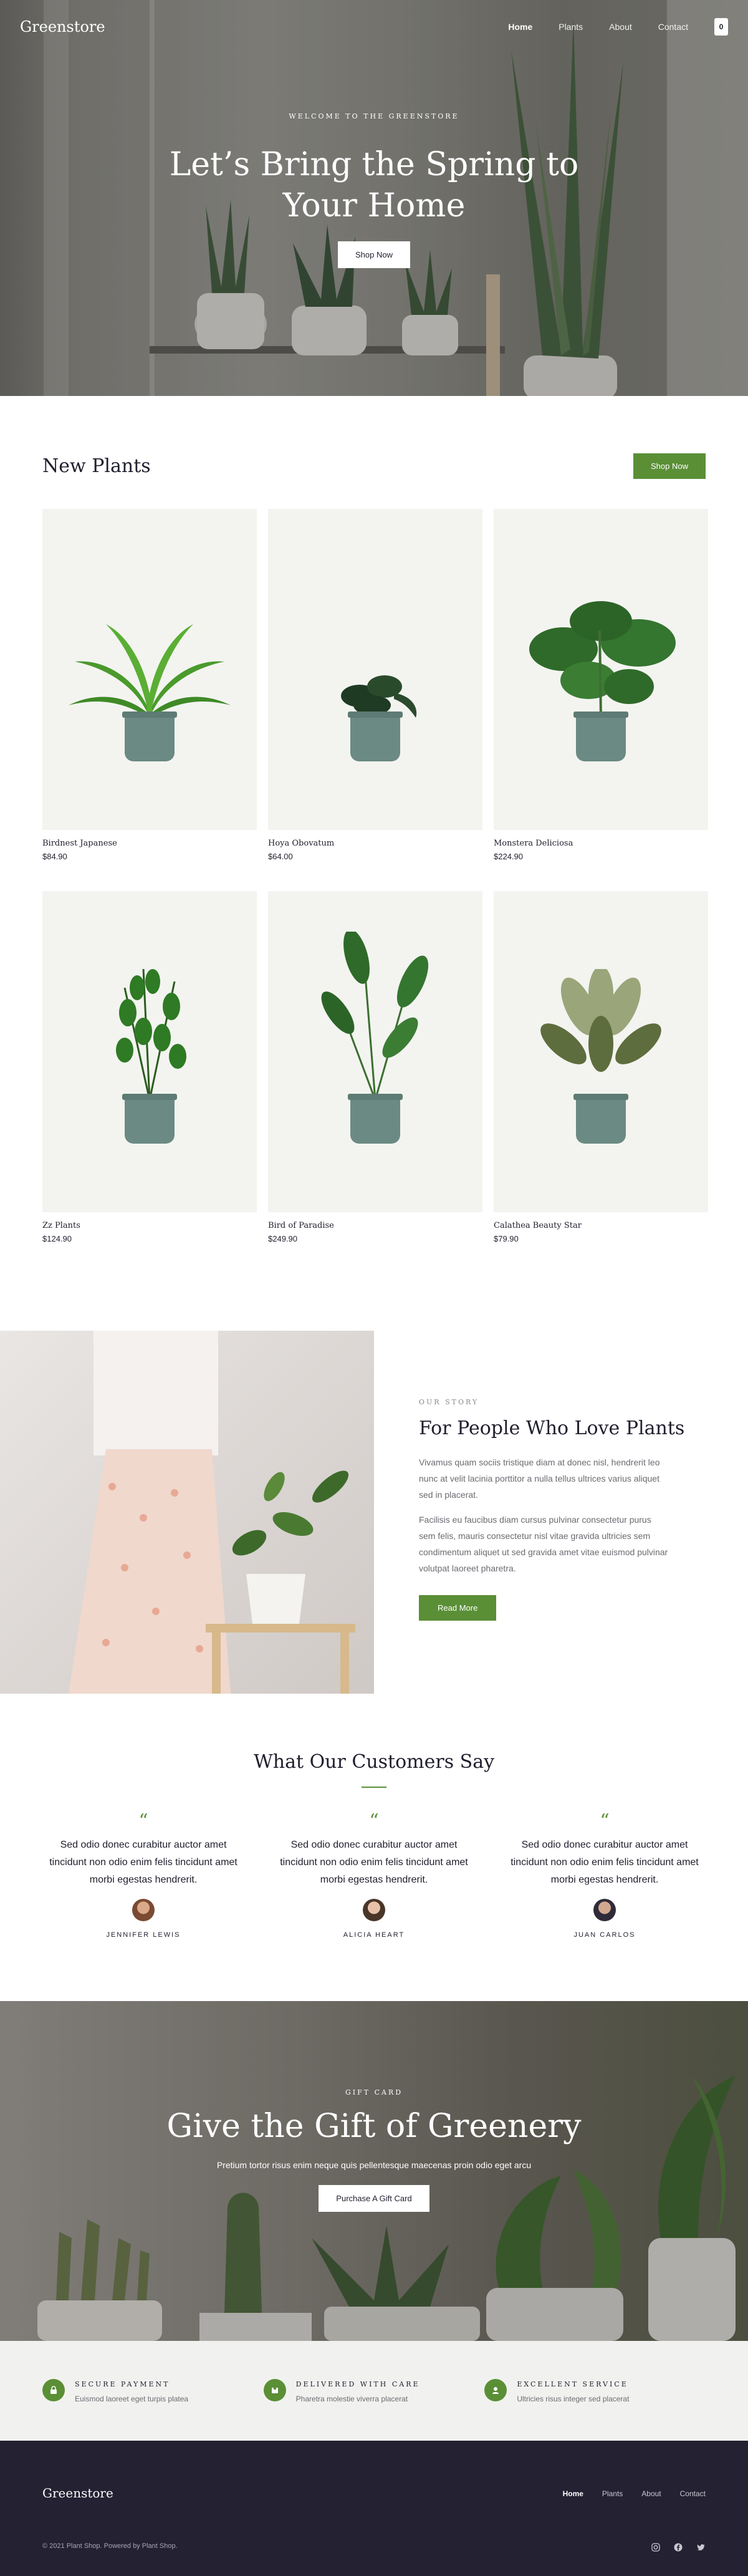 The height and width of the screenshot is (2576, 748). Describe the element at coordinates (495, 2389) in the screenshot. I see `support-icon` at that location.